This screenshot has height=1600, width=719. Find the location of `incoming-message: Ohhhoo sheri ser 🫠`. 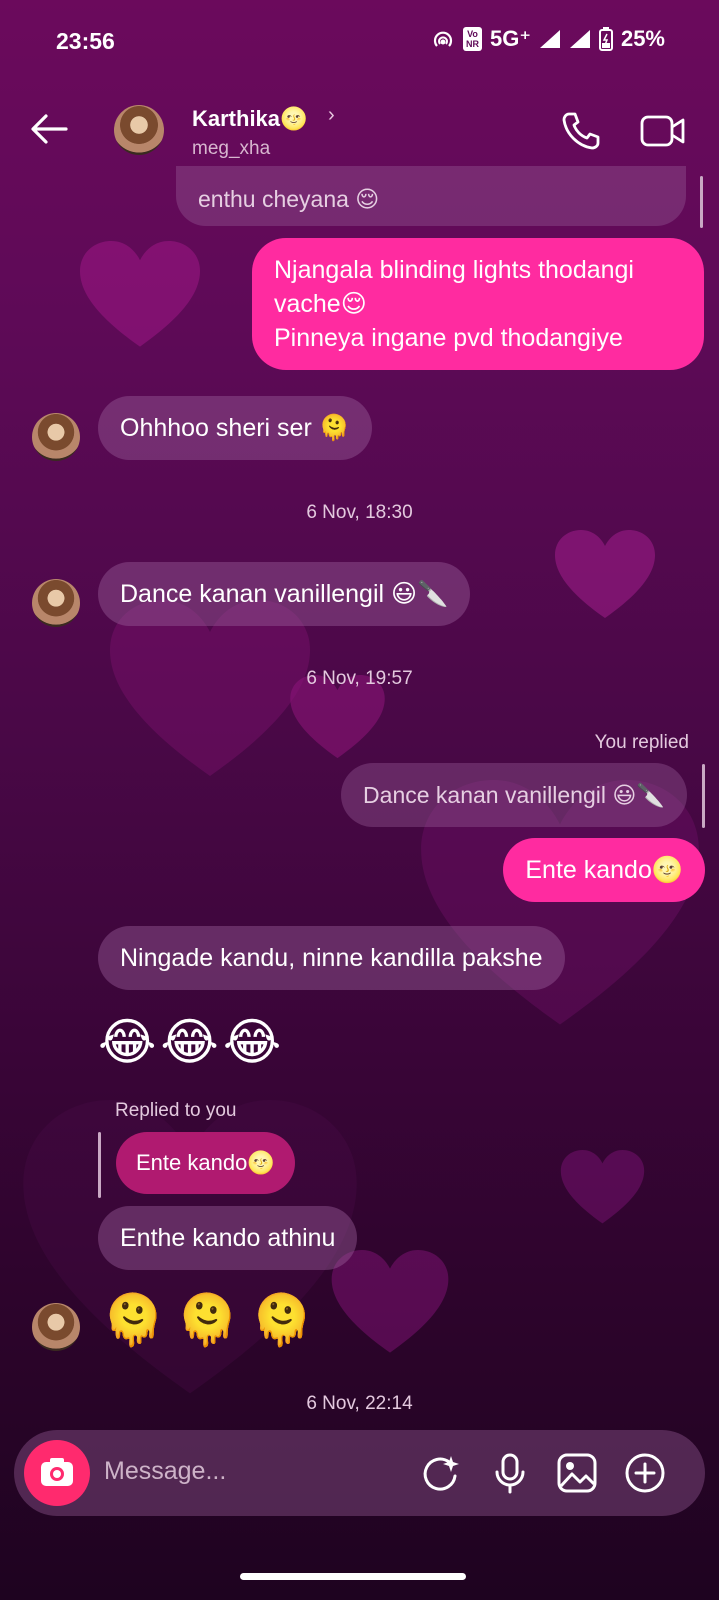

incoming-message: Ohhhoo sheri ser 🫠 is located at coordinates (235, 428).